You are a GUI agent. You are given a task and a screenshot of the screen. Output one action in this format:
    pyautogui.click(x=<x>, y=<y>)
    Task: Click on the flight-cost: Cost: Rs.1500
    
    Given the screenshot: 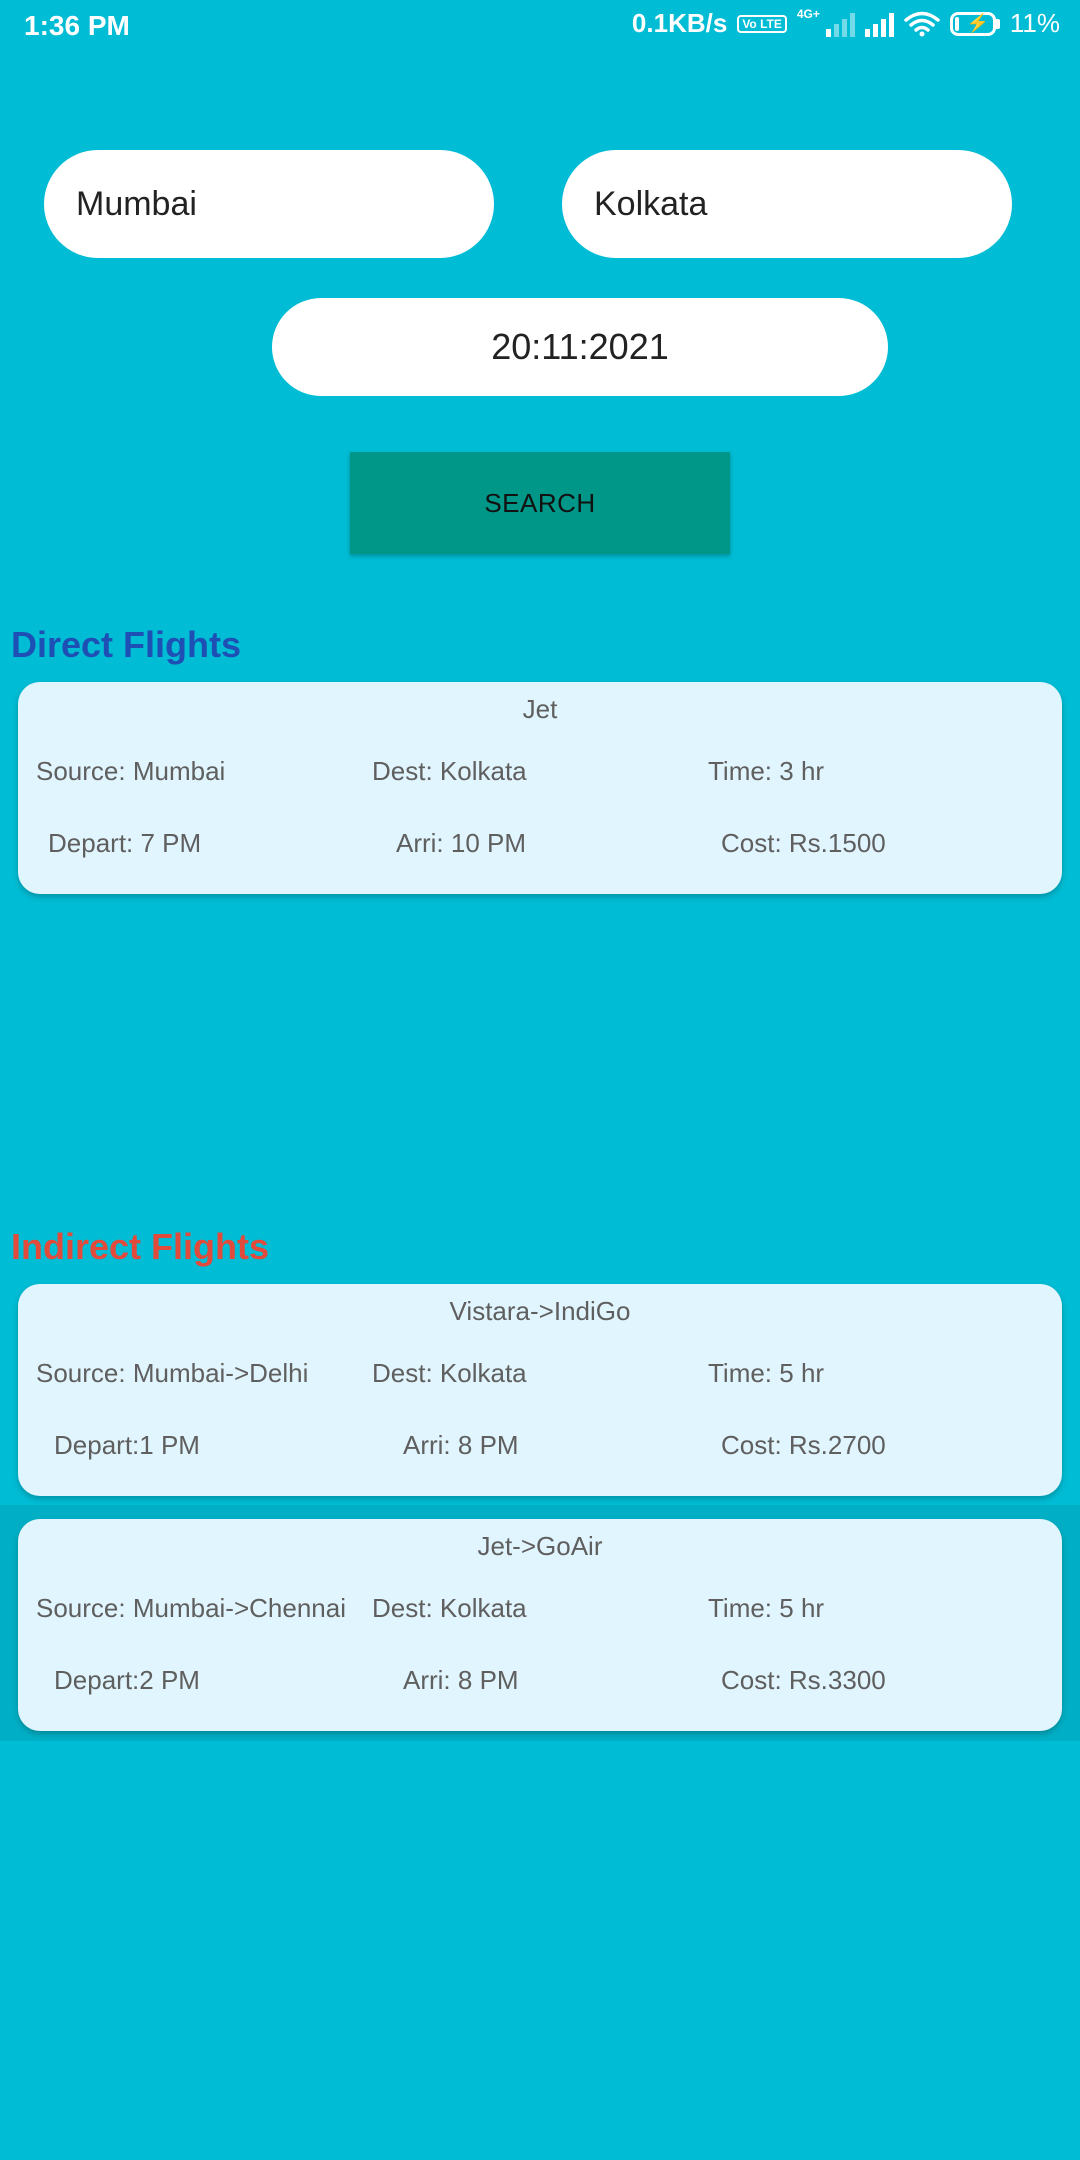 What is the action you would take?
    pyautogui.click(x=803, y=843)
    